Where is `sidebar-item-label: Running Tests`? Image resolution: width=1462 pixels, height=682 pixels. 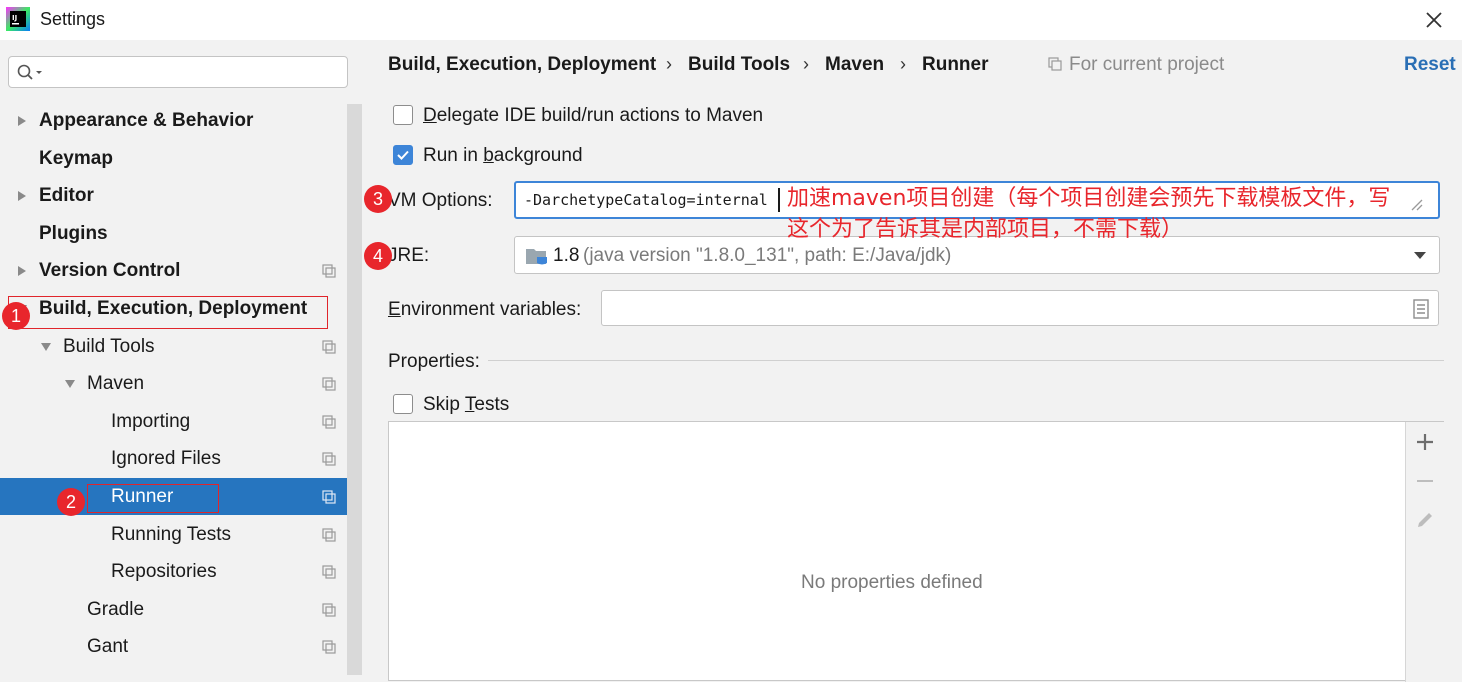
sidebar-item-label: Running Tests is located at coordinates (171, 534).